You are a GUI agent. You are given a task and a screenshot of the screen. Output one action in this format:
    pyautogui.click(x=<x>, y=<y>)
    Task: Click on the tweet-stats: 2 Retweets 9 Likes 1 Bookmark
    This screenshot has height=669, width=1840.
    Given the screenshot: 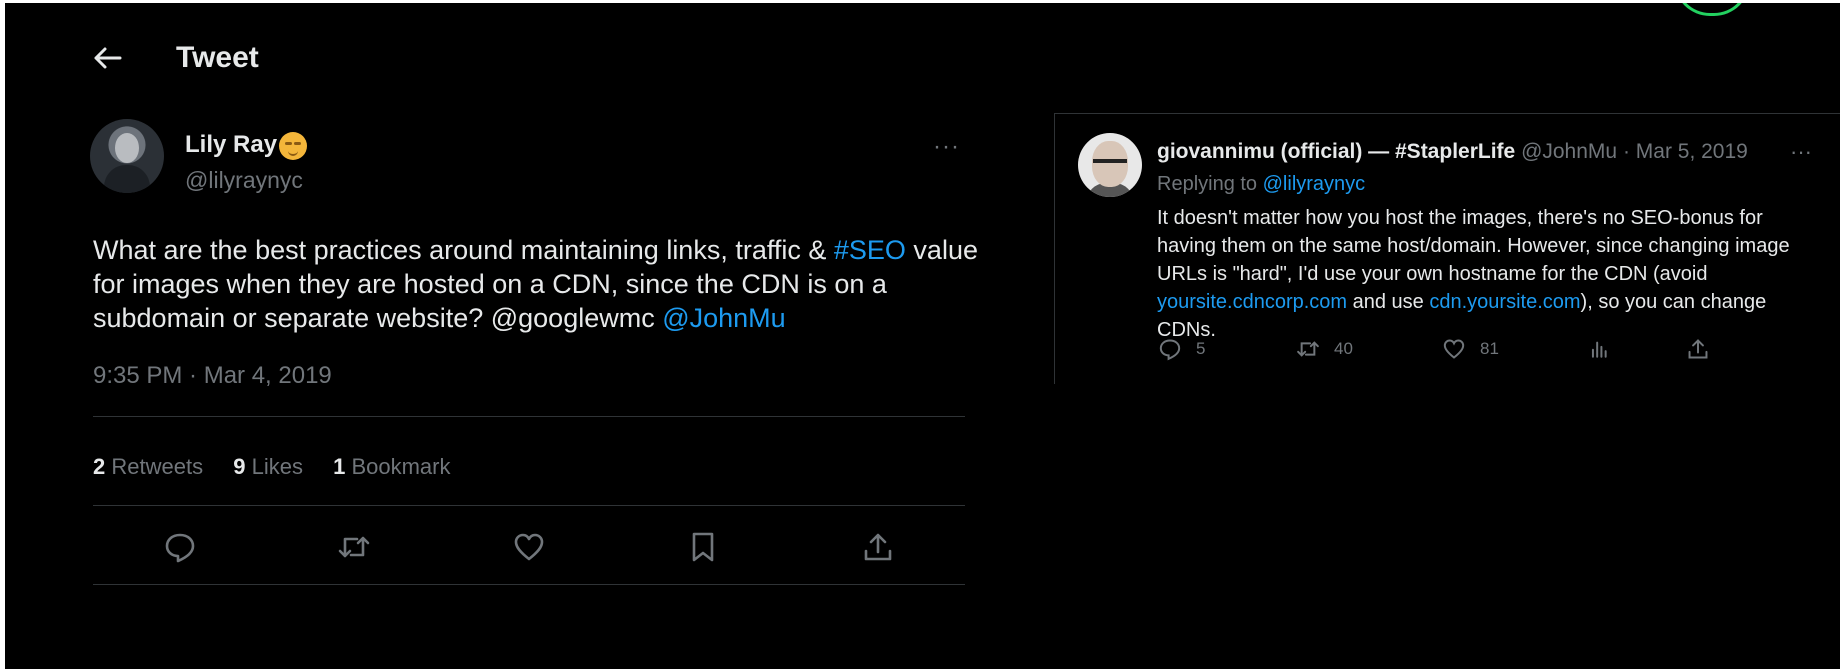 What is the action you would take?
    pyautogui.click(x=272, y=467)
    